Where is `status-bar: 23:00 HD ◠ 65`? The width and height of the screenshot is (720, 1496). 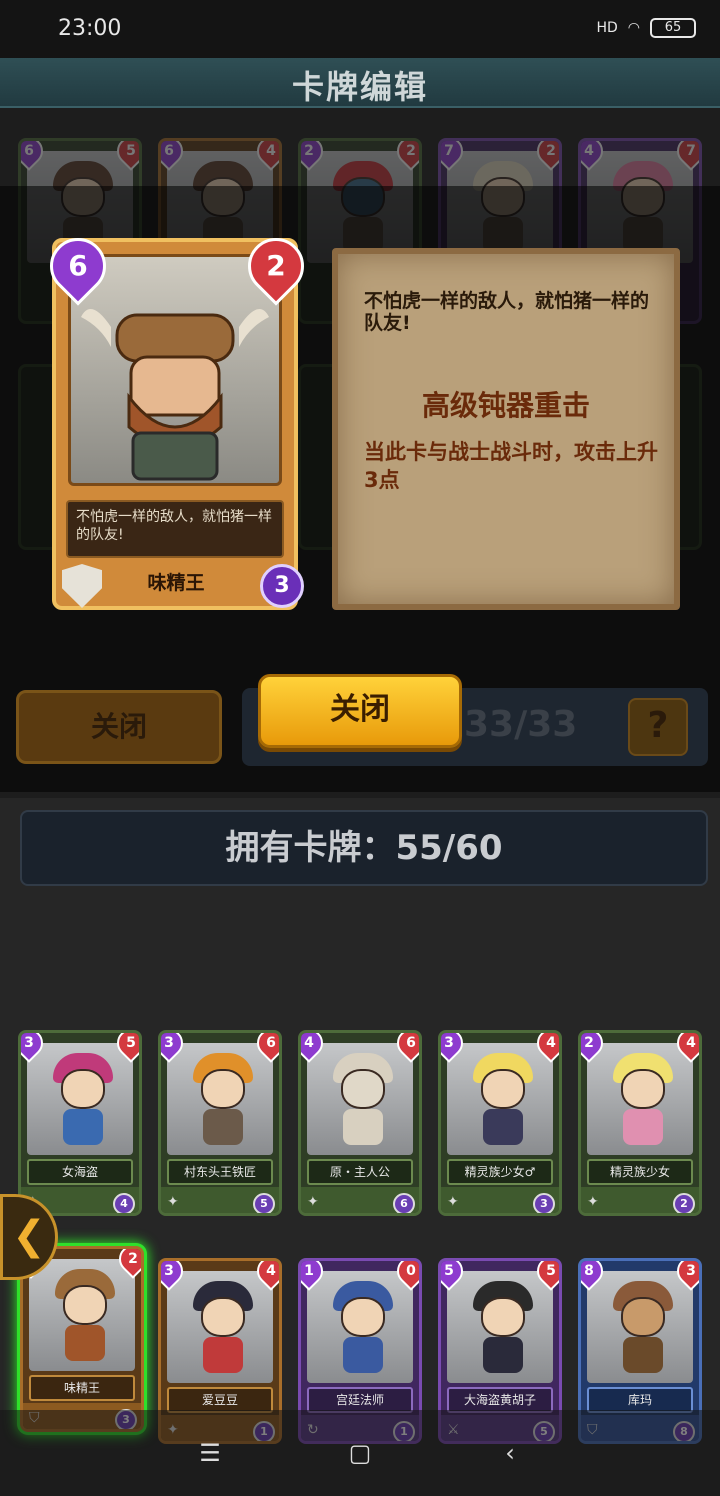 status-bar: 23:00 HD ◠ 65 is located at coordinates (360, 29).